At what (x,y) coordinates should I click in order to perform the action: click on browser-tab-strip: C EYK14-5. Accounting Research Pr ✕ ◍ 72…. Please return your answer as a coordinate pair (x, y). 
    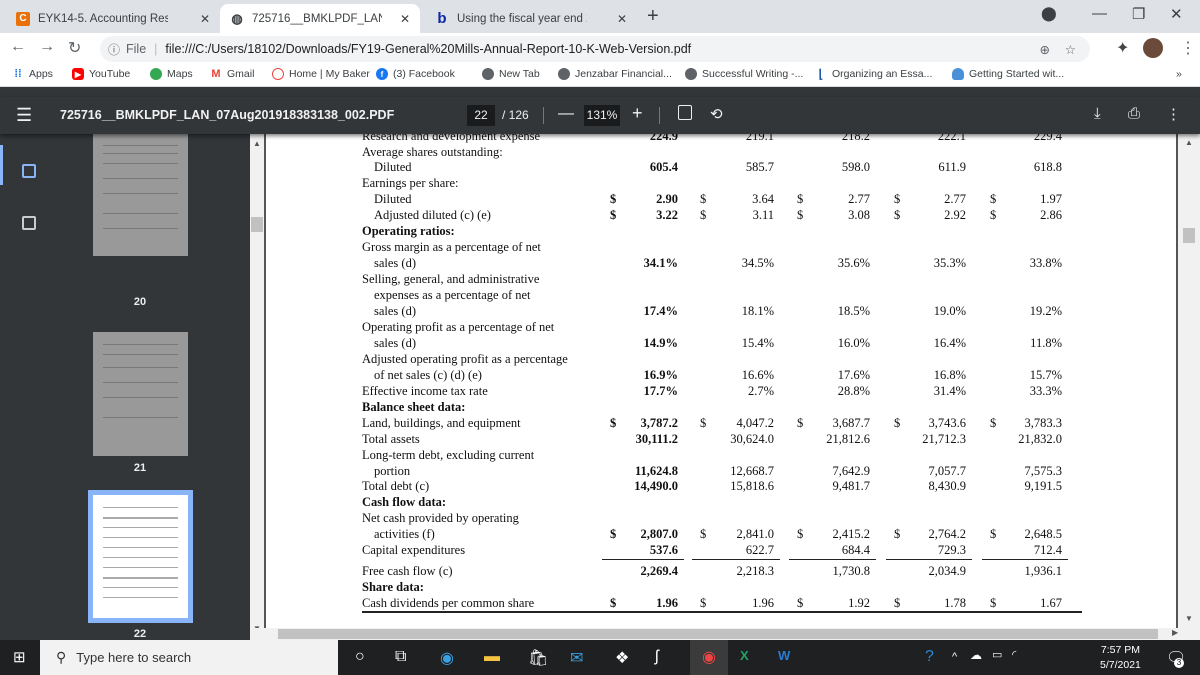
    Looking at the image, I should click on (600, 16).